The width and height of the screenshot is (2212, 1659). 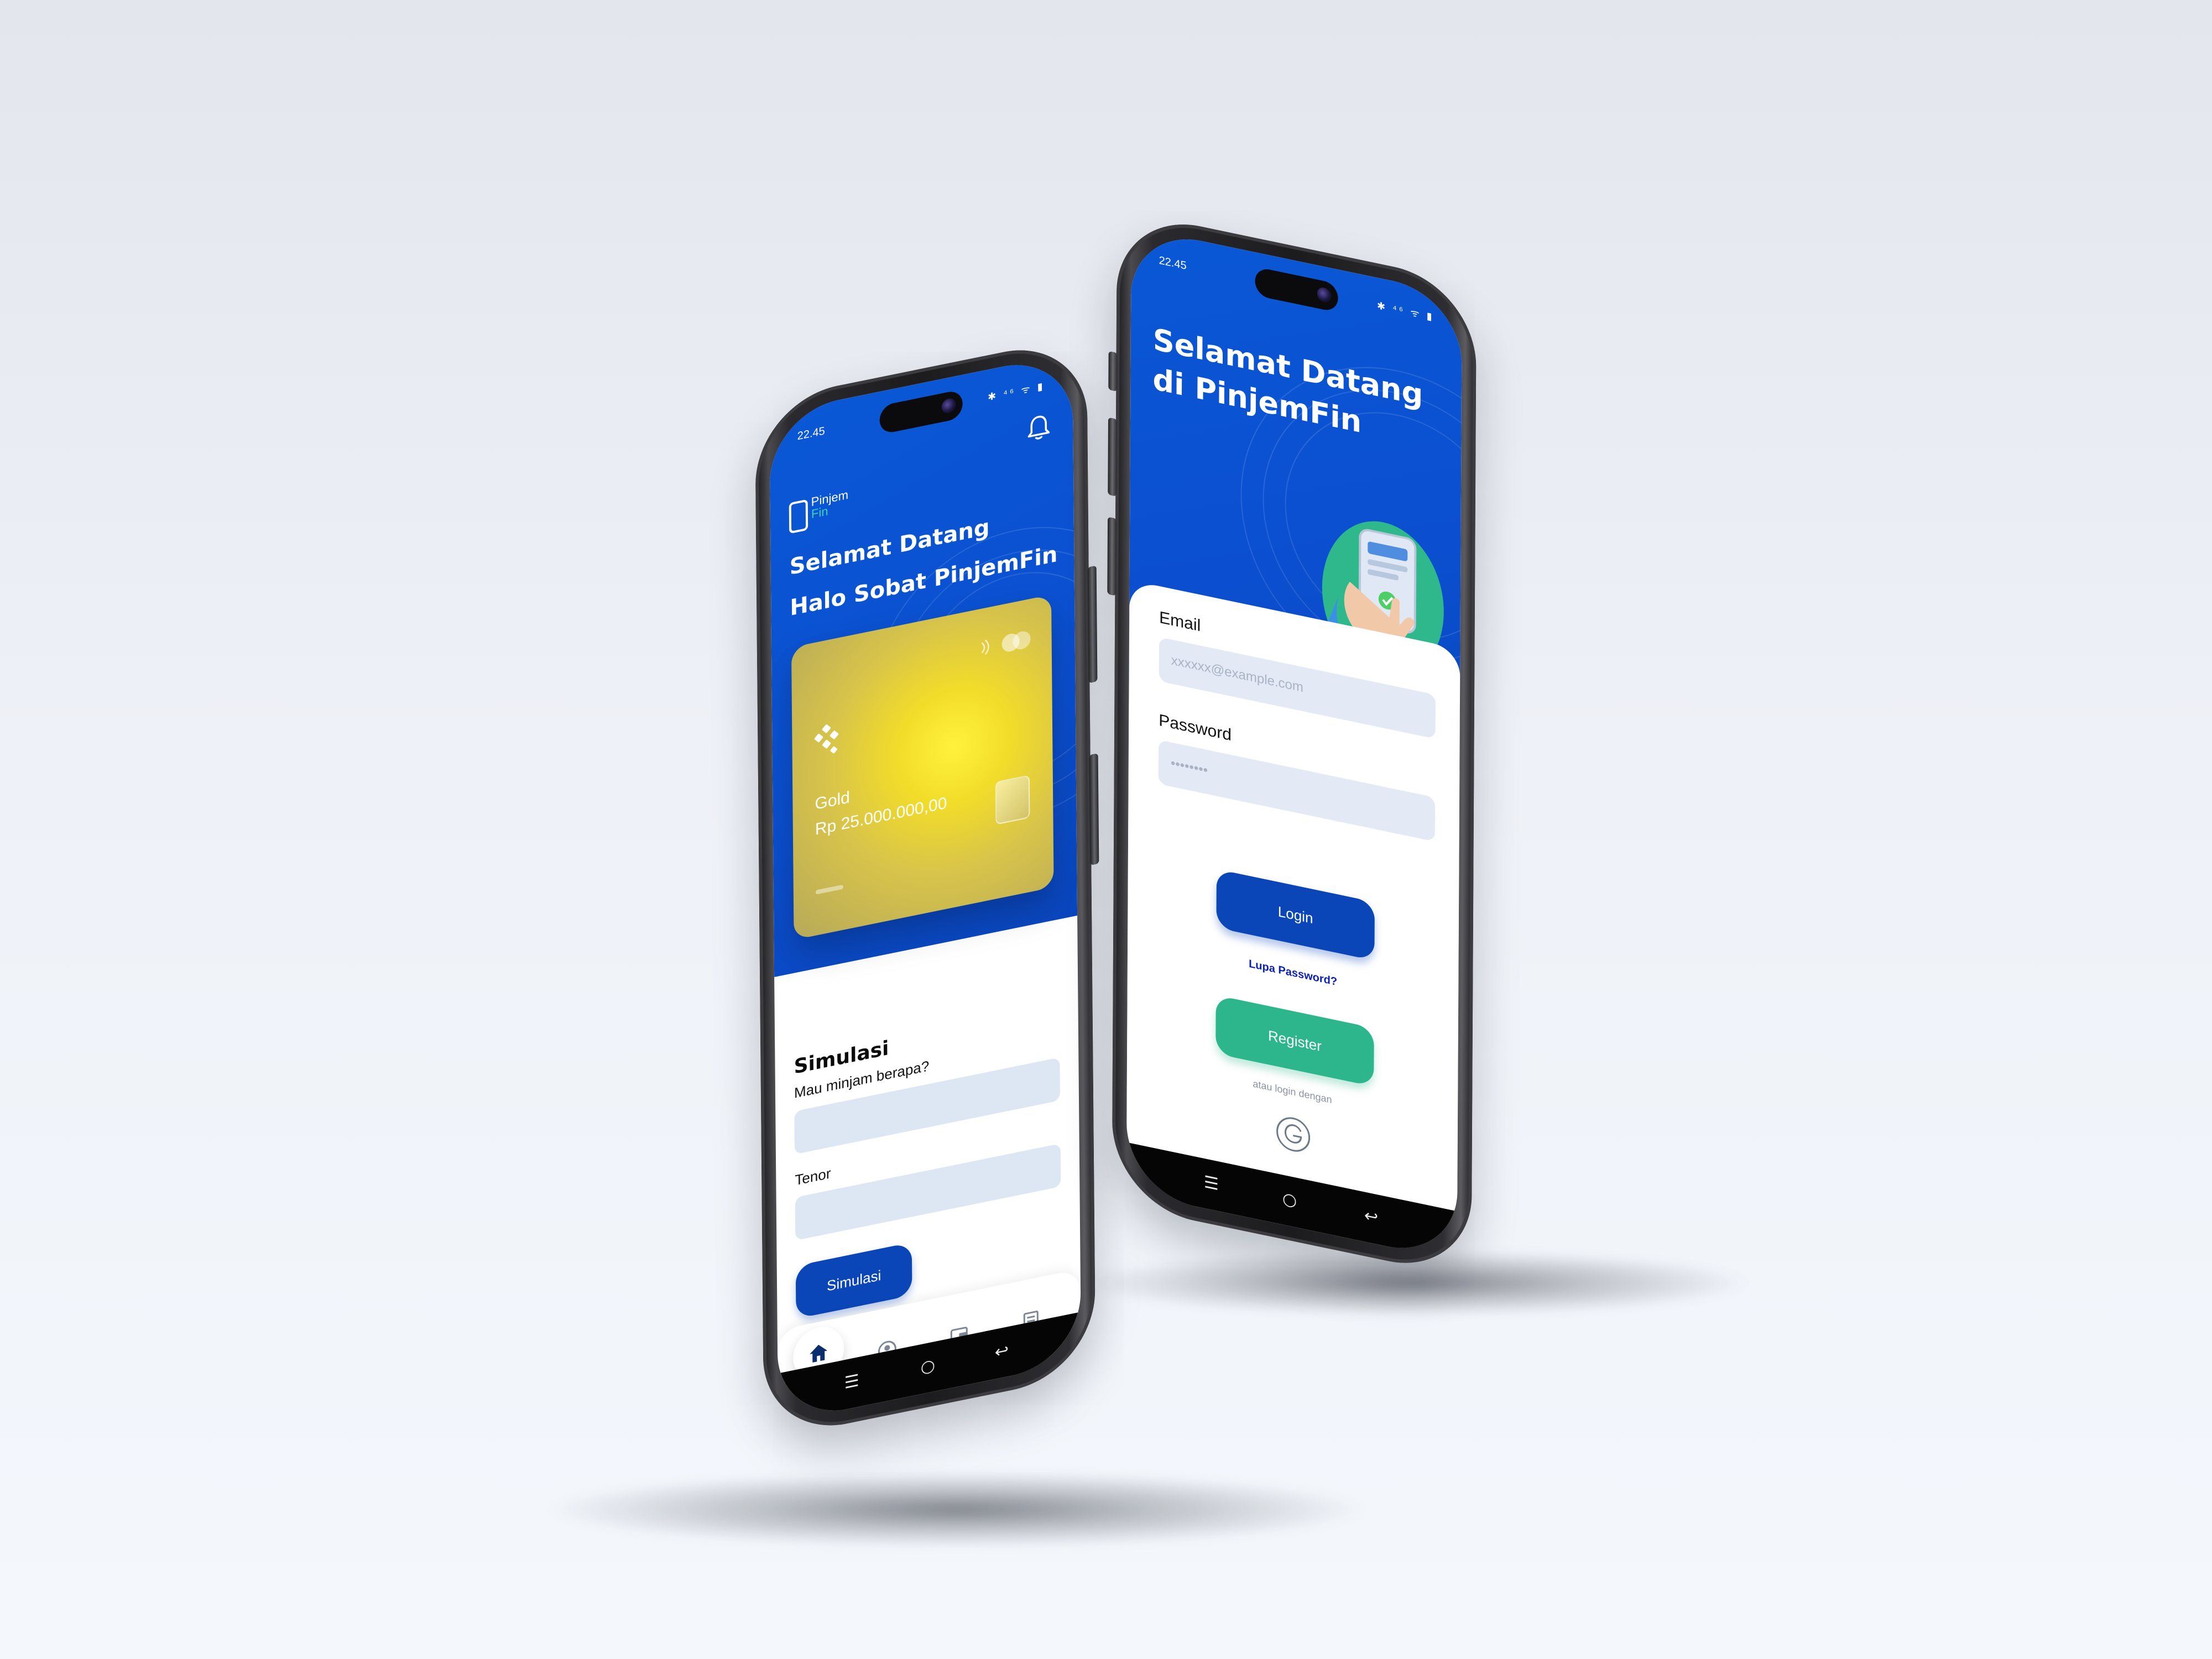 I want to click on google-login-icon, so click(x=1293, y=1135).